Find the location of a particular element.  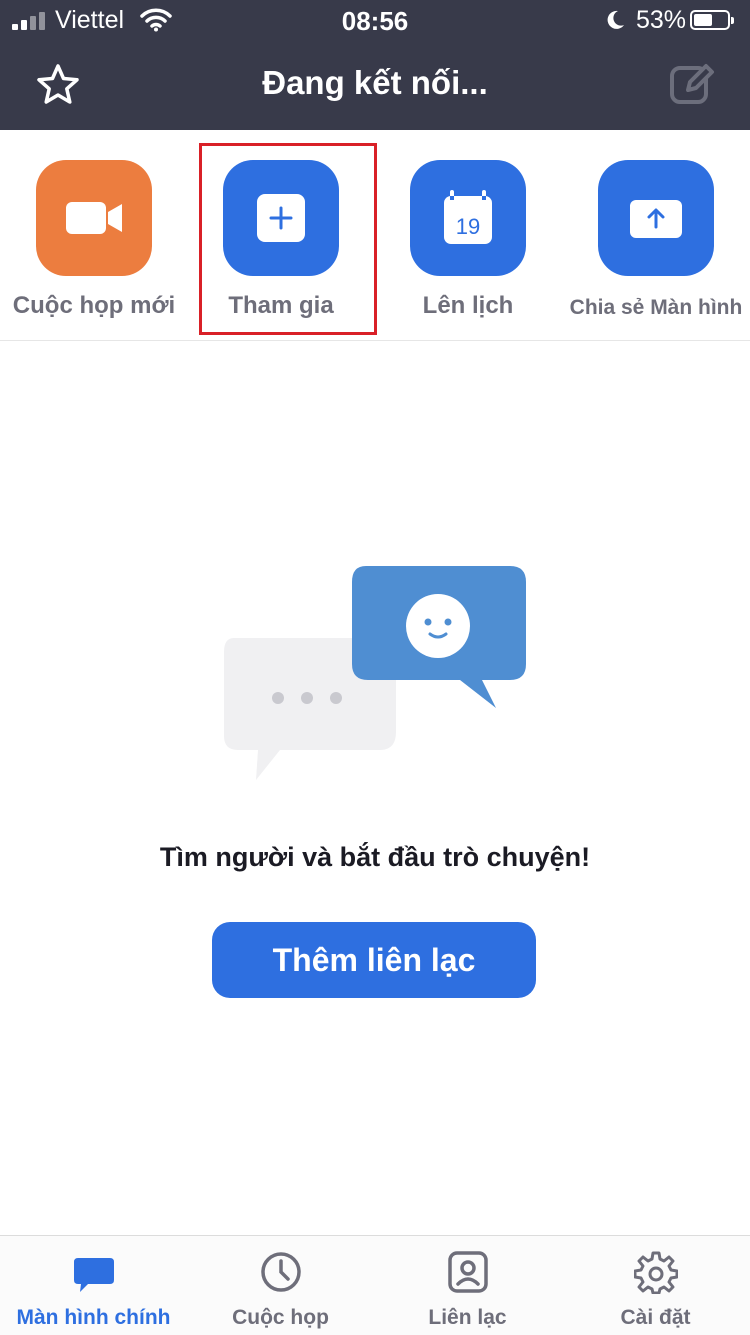

schedule-tile: 19 is located at coordinates (468, 218).